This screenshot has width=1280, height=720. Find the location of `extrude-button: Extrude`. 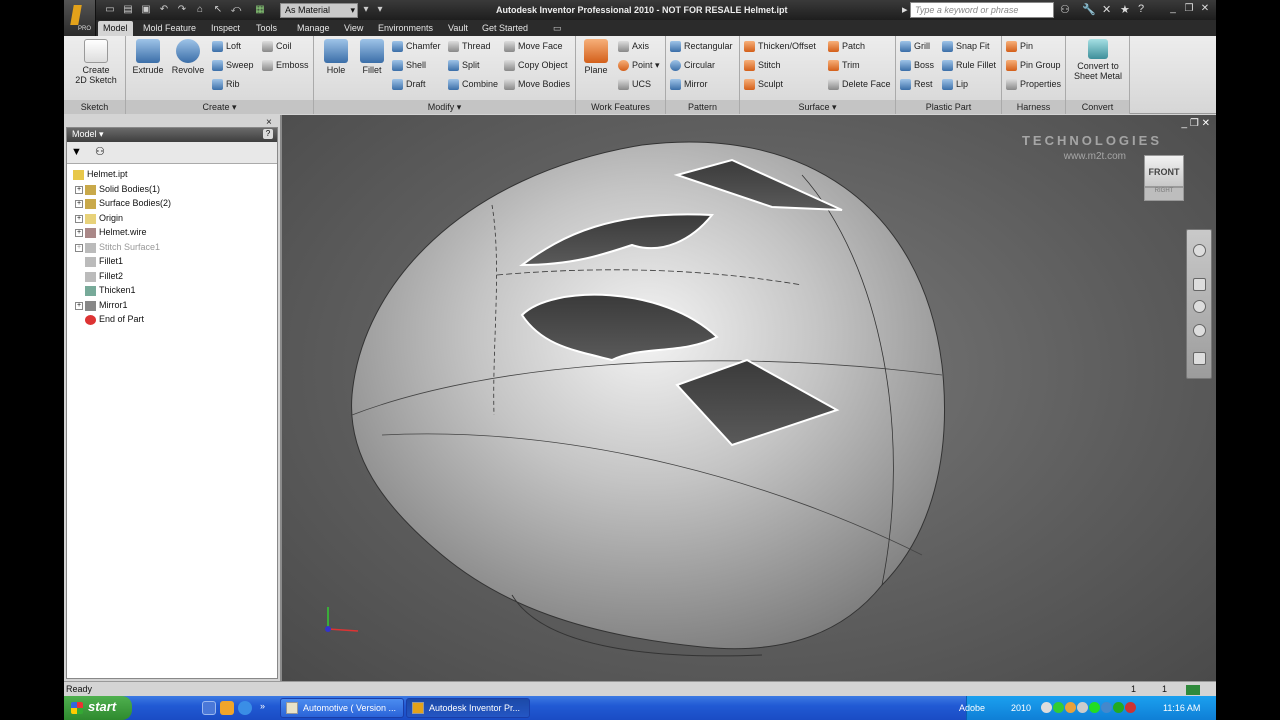

extrude-button: Extrude is located at coordinates (148, 57).